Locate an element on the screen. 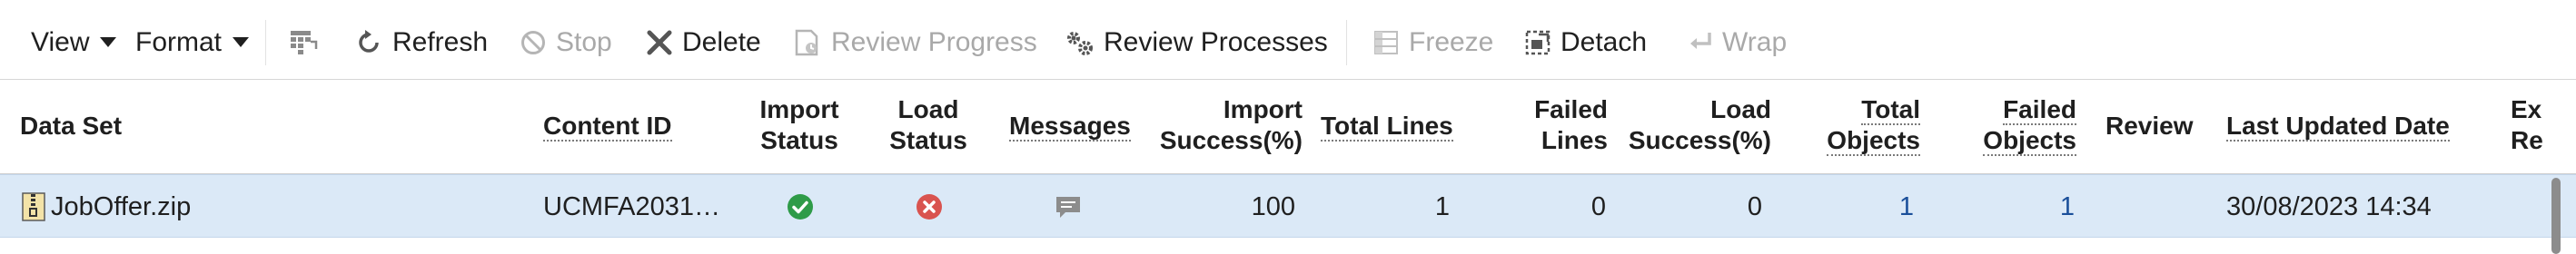 Image resolution: width=2576 pixels, height=254 pixels. scrollbar-thumb is located at coordinates (2556, 216).